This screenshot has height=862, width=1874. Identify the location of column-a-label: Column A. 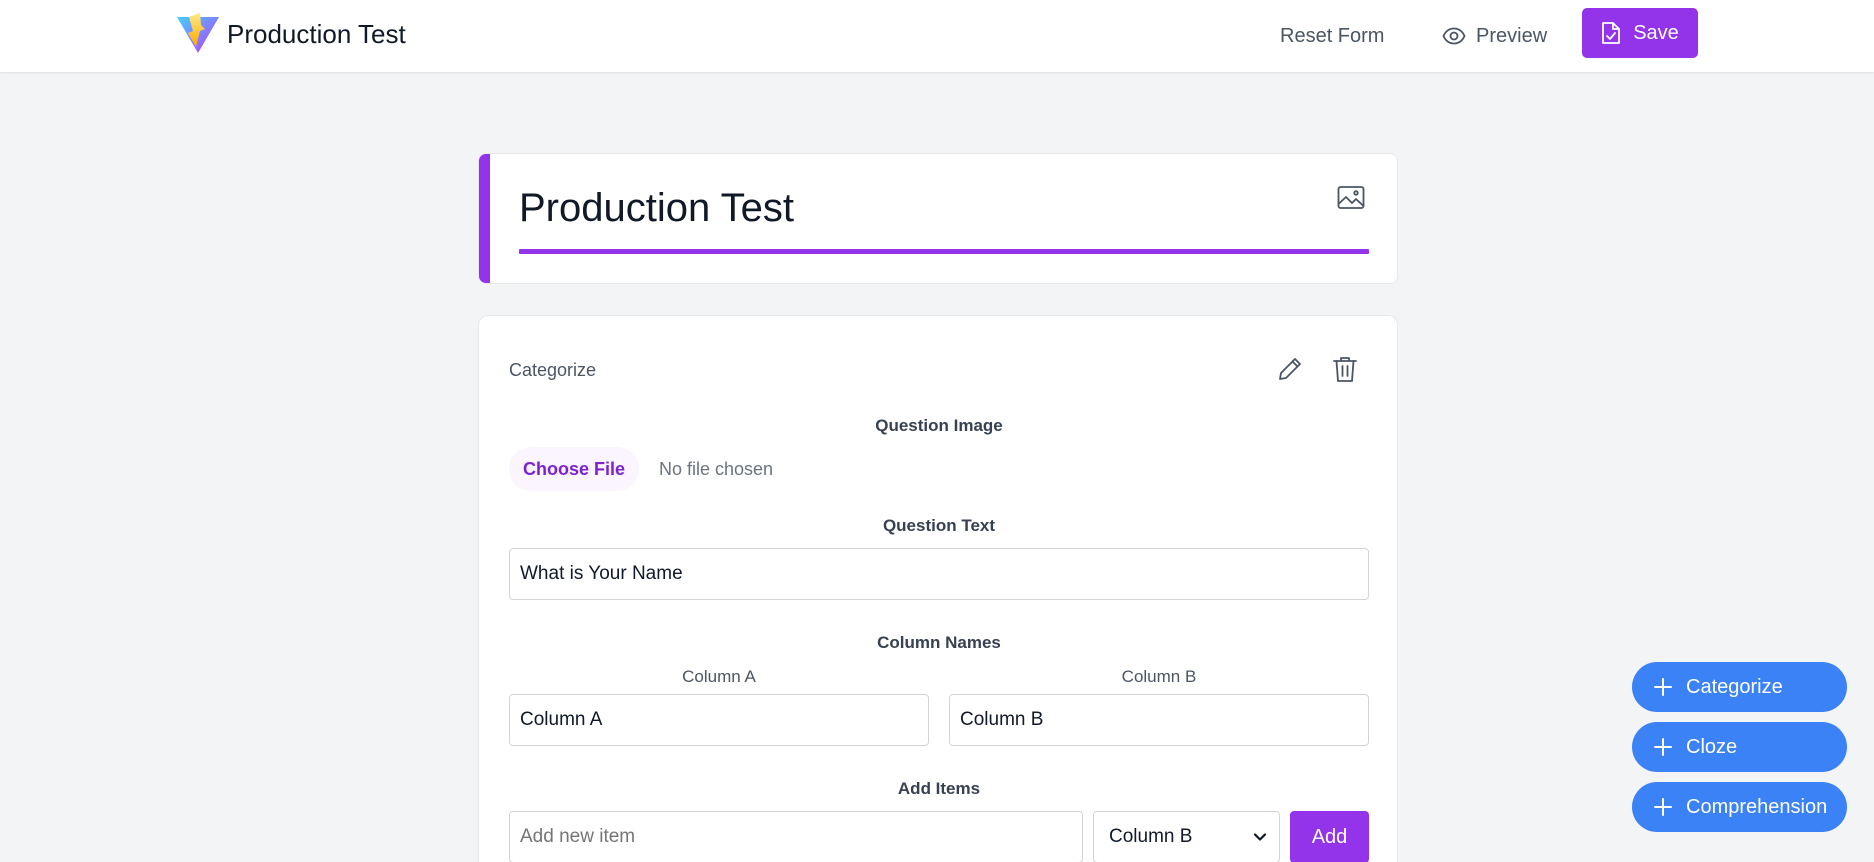
(719, 676).